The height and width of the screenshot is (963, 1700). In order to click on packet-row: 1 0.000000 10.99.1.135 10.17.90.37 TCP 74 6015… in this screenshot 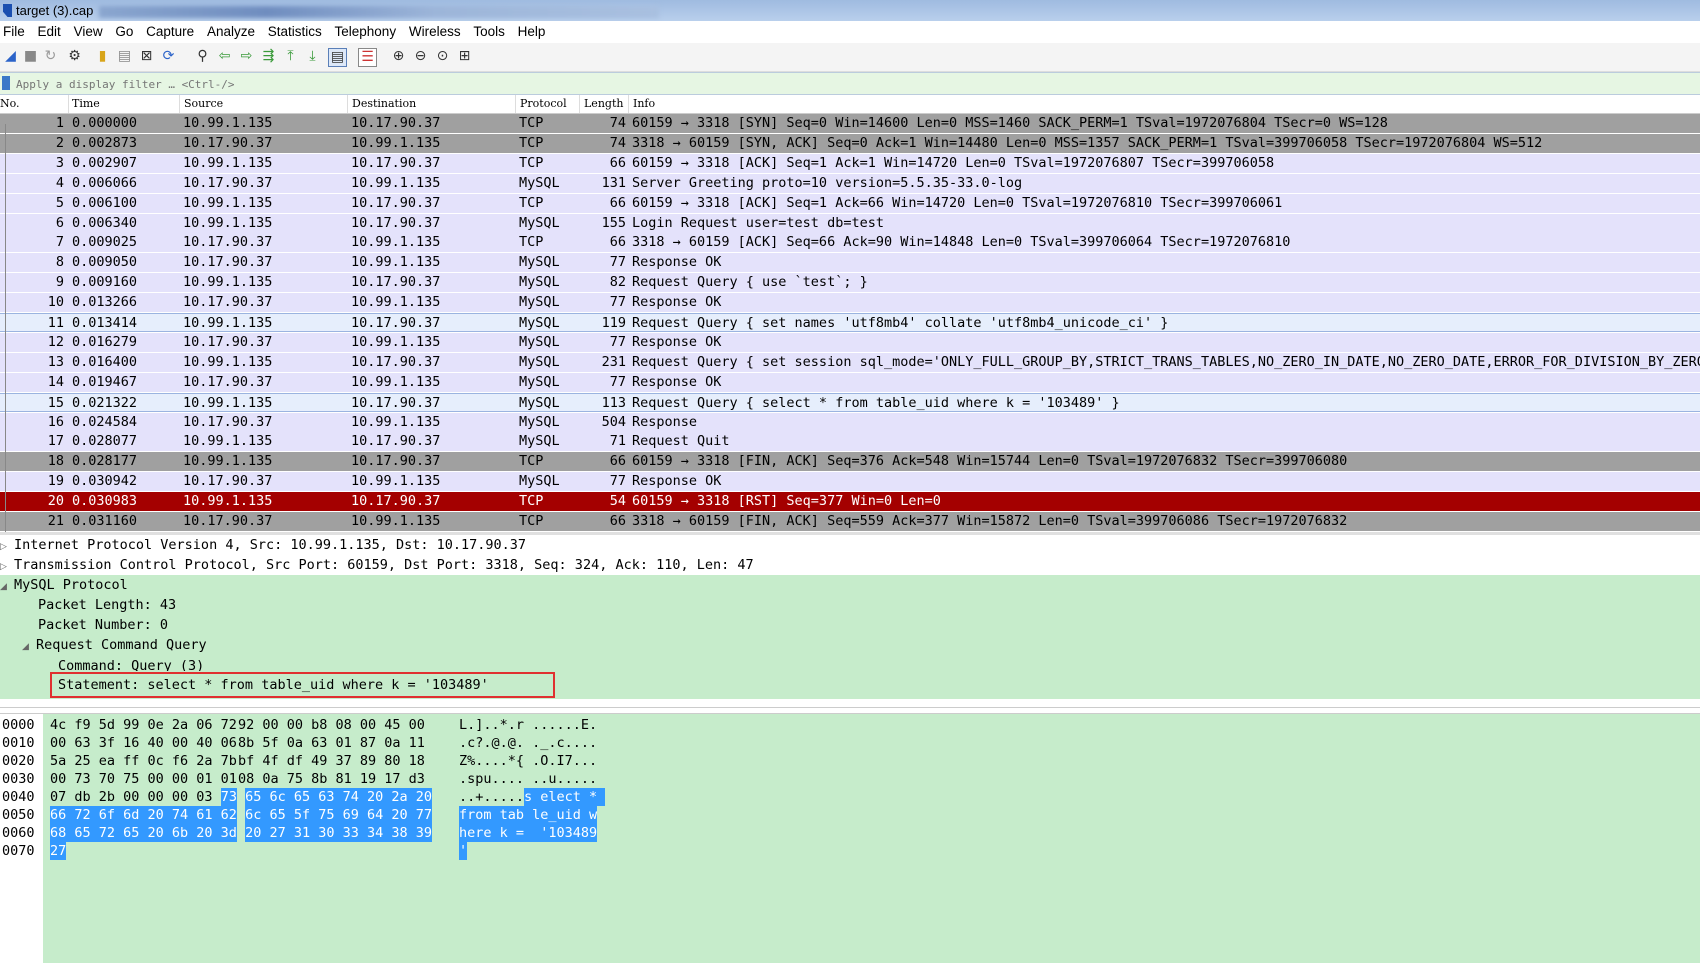, I will do `click(850, 123)`.